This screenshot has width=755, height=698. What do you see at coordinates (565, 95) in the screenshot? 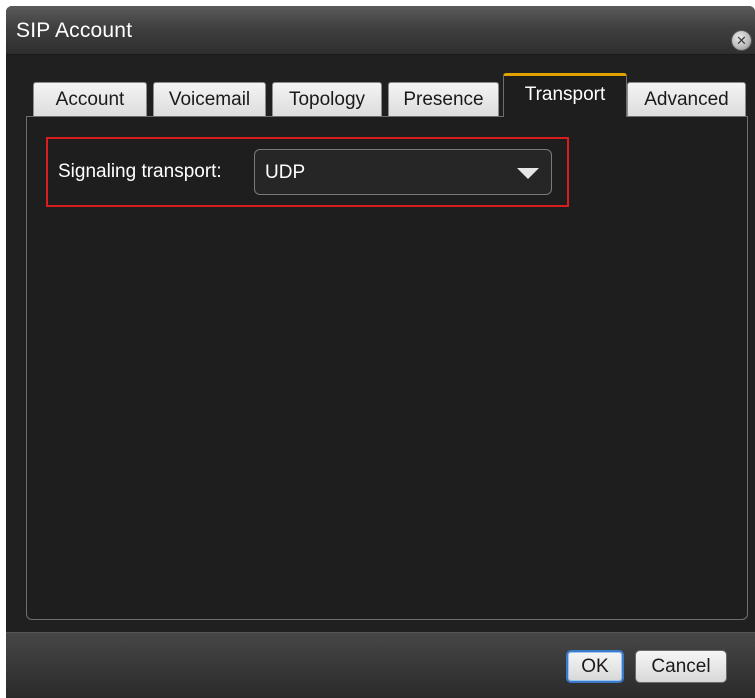
I see `tab-transport: Transport` at bounding box center [565, 95].